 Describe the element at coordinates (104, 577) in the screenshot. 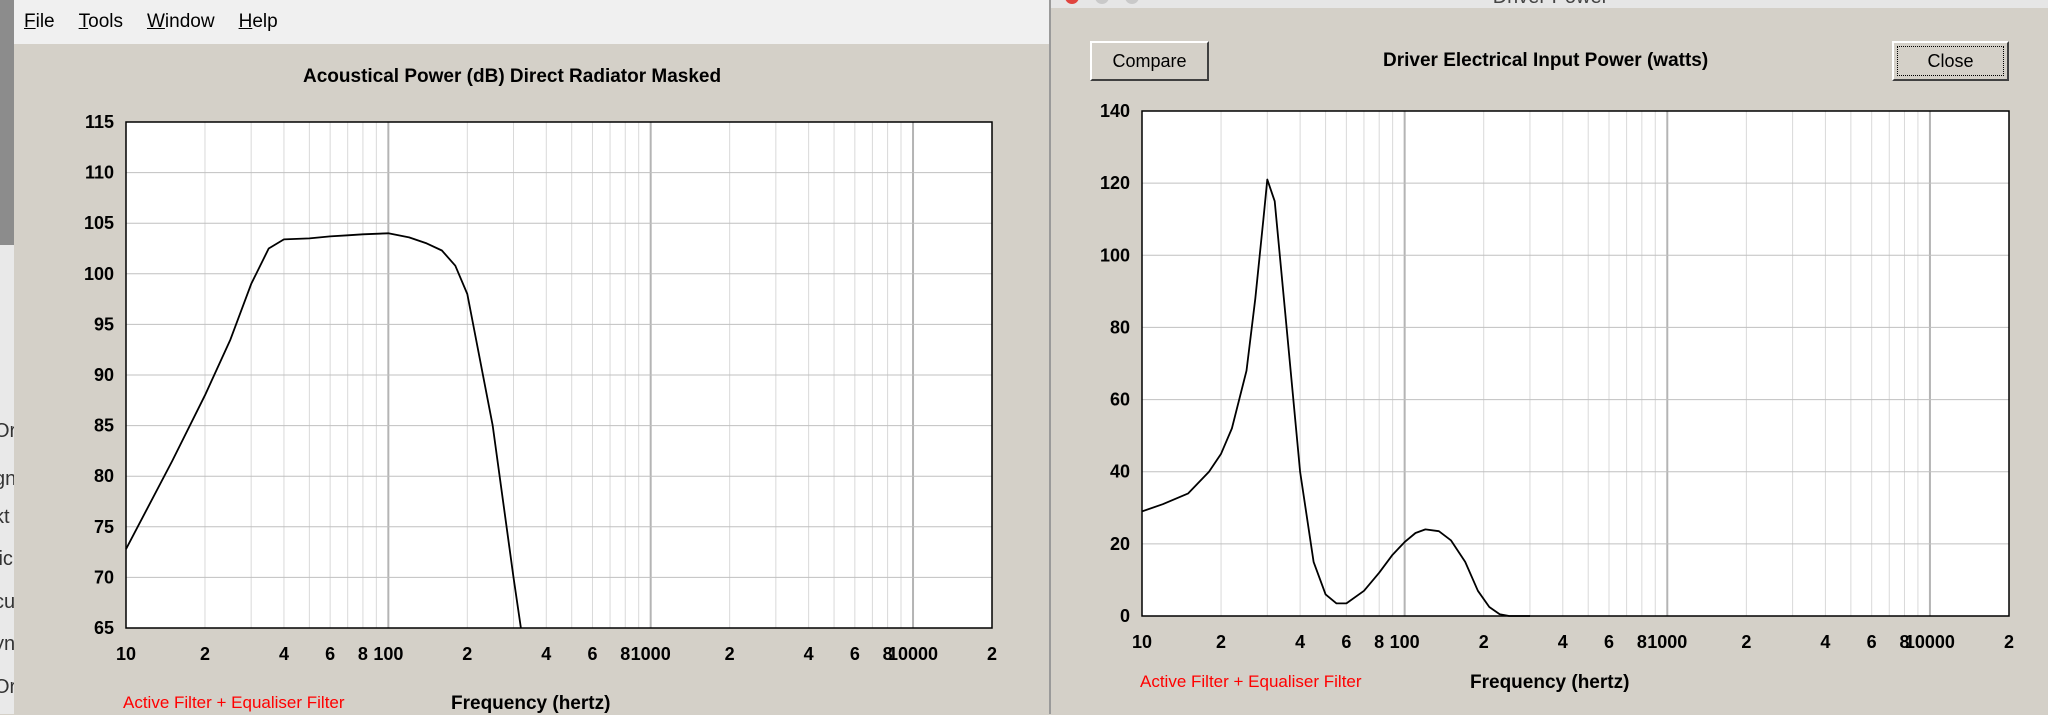

I see `acoustic-y-tick-label: 70` at that location.